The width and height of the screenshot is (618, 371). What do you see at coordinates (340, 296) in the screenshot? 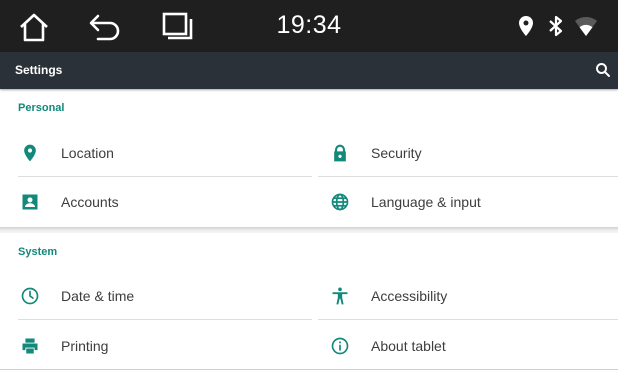
I see `accessibility-icon` at bounding box center [340, 296].